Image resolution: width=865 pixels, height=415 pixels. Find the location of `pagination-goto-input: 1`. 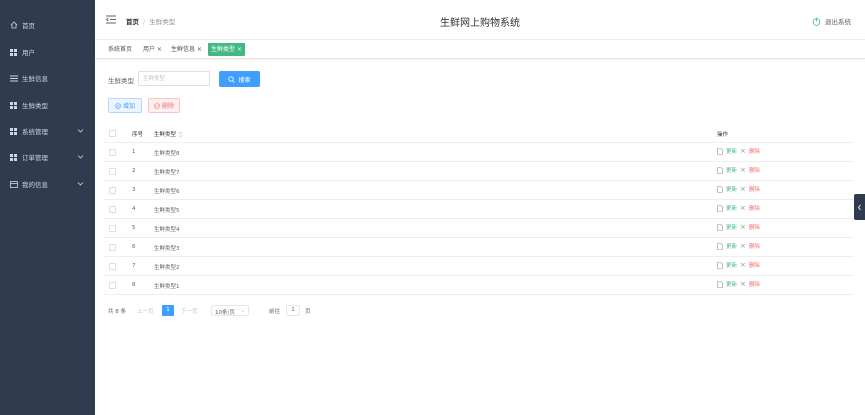

pagination-goto-input: 1 is located at coordinates (293, 310).